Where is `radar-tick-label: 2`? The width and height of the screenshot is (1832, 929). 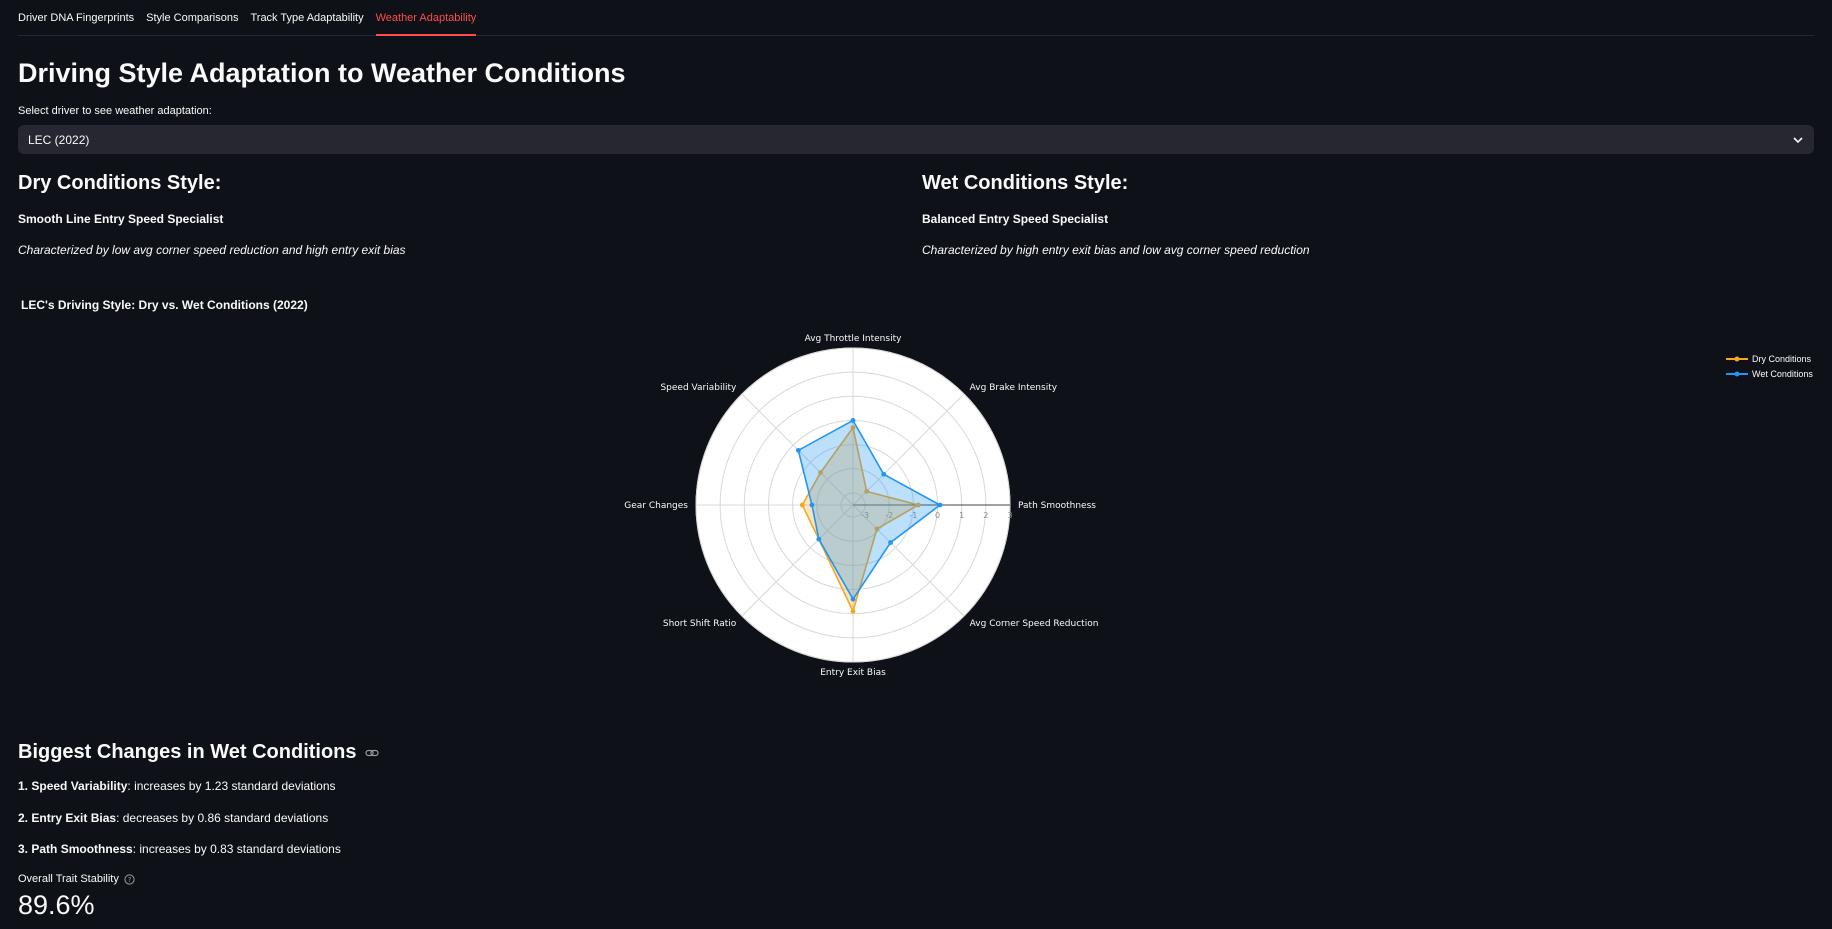
radar-tick-label: 2 is located at coordinates (985, 515).